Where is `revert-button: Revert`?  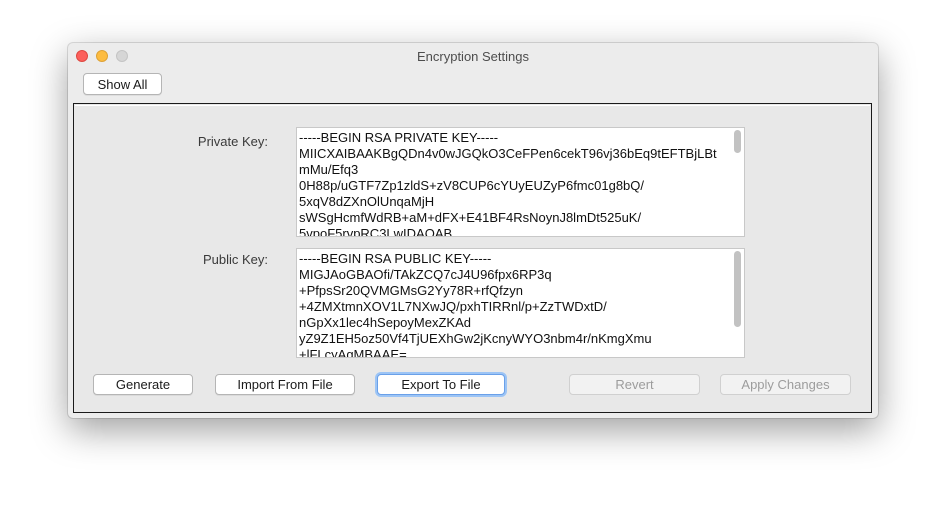 revert-button: Revert is located at coordinates (634, 384).